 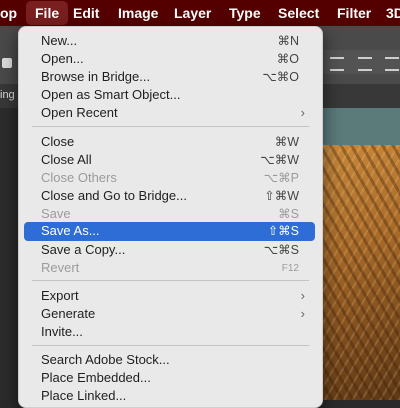 What do you see at coordinates (8, 13) in the screenshot?
I see `menu-app: op` at bounding box center [8, 13].